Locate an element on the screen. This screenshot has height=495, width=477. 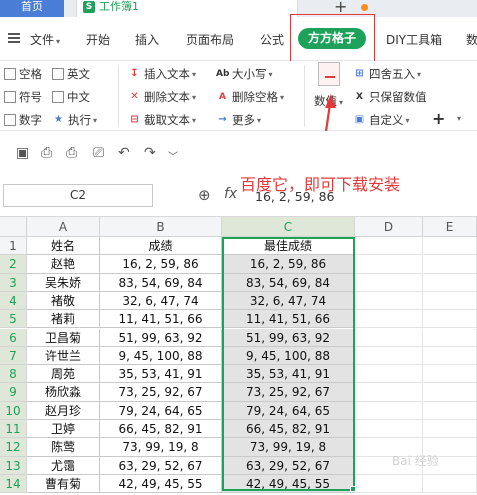
row-header: 9 is located at coordinates (13, 392).